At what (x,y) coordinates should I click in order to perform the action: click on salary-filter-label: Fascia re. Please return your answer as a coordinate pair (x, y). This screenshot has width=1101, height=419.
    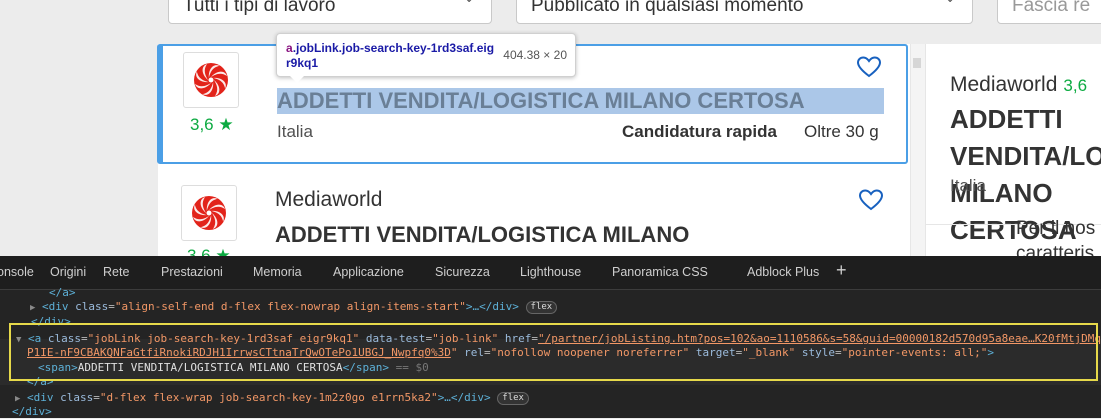
    Looking at the image, I should click on (1051, 8).